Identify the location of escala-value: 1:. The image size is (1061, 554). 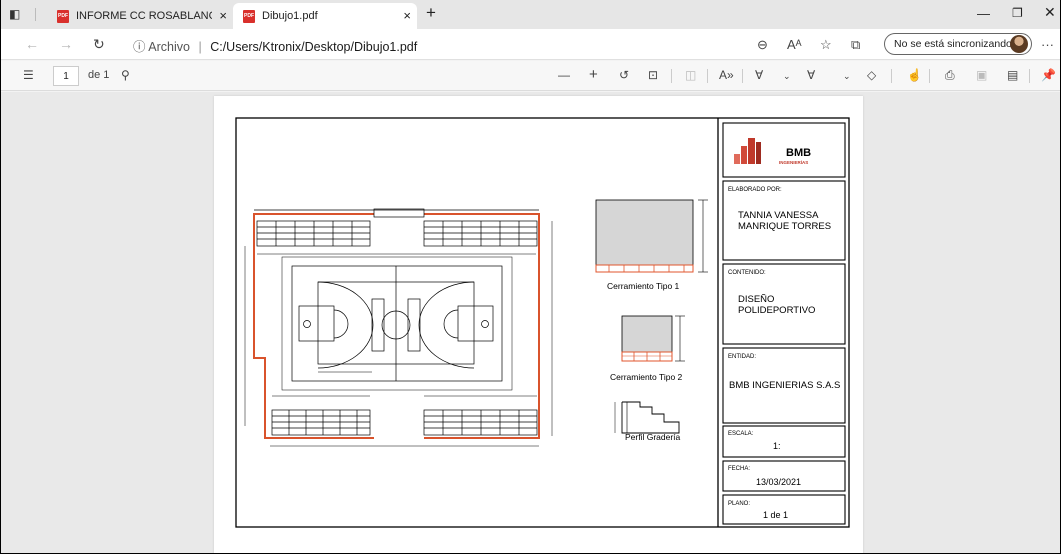
(777, 446).